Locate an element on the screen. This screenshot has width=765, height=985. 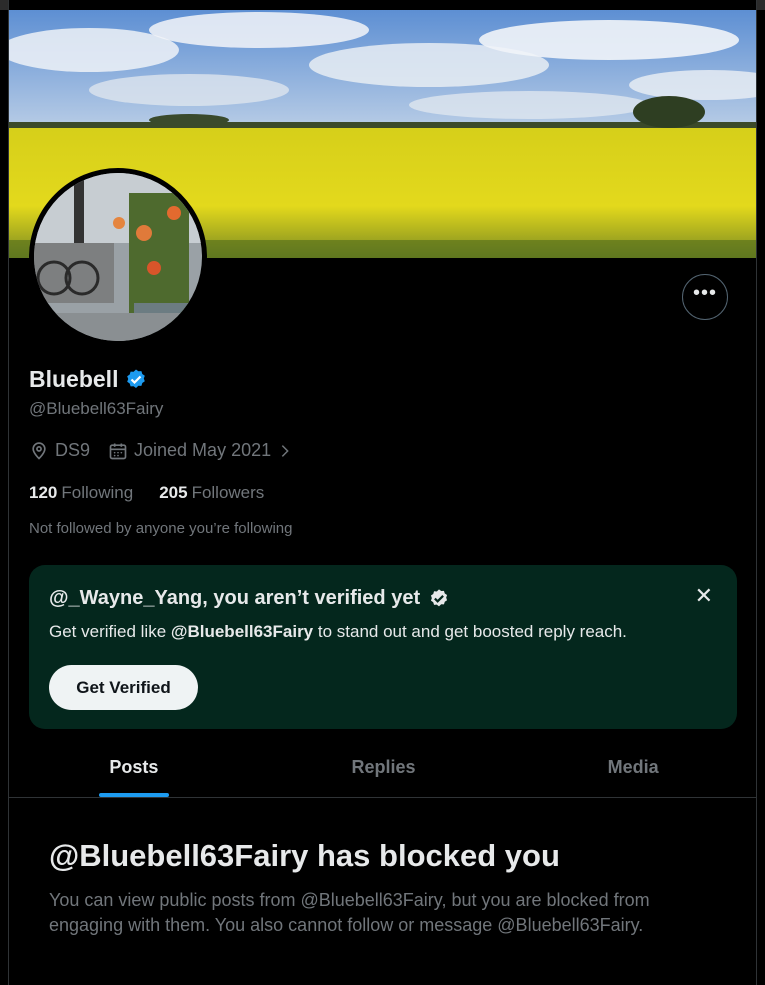
join-date: Joined May 2021 is located at coordinates (200, 450).